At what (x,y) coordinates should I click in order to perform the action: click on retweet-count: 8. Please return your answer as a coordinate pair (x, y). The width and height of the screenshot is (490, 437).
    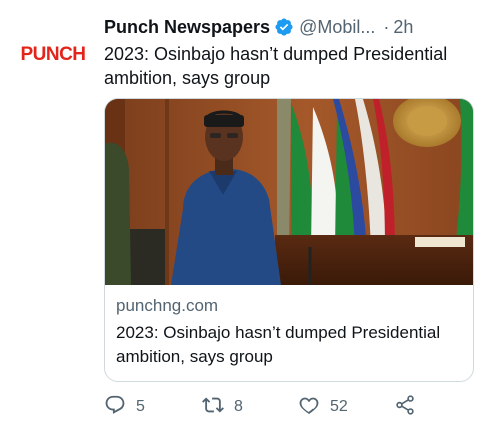
    Looking at the image, I should click on (238, 406).